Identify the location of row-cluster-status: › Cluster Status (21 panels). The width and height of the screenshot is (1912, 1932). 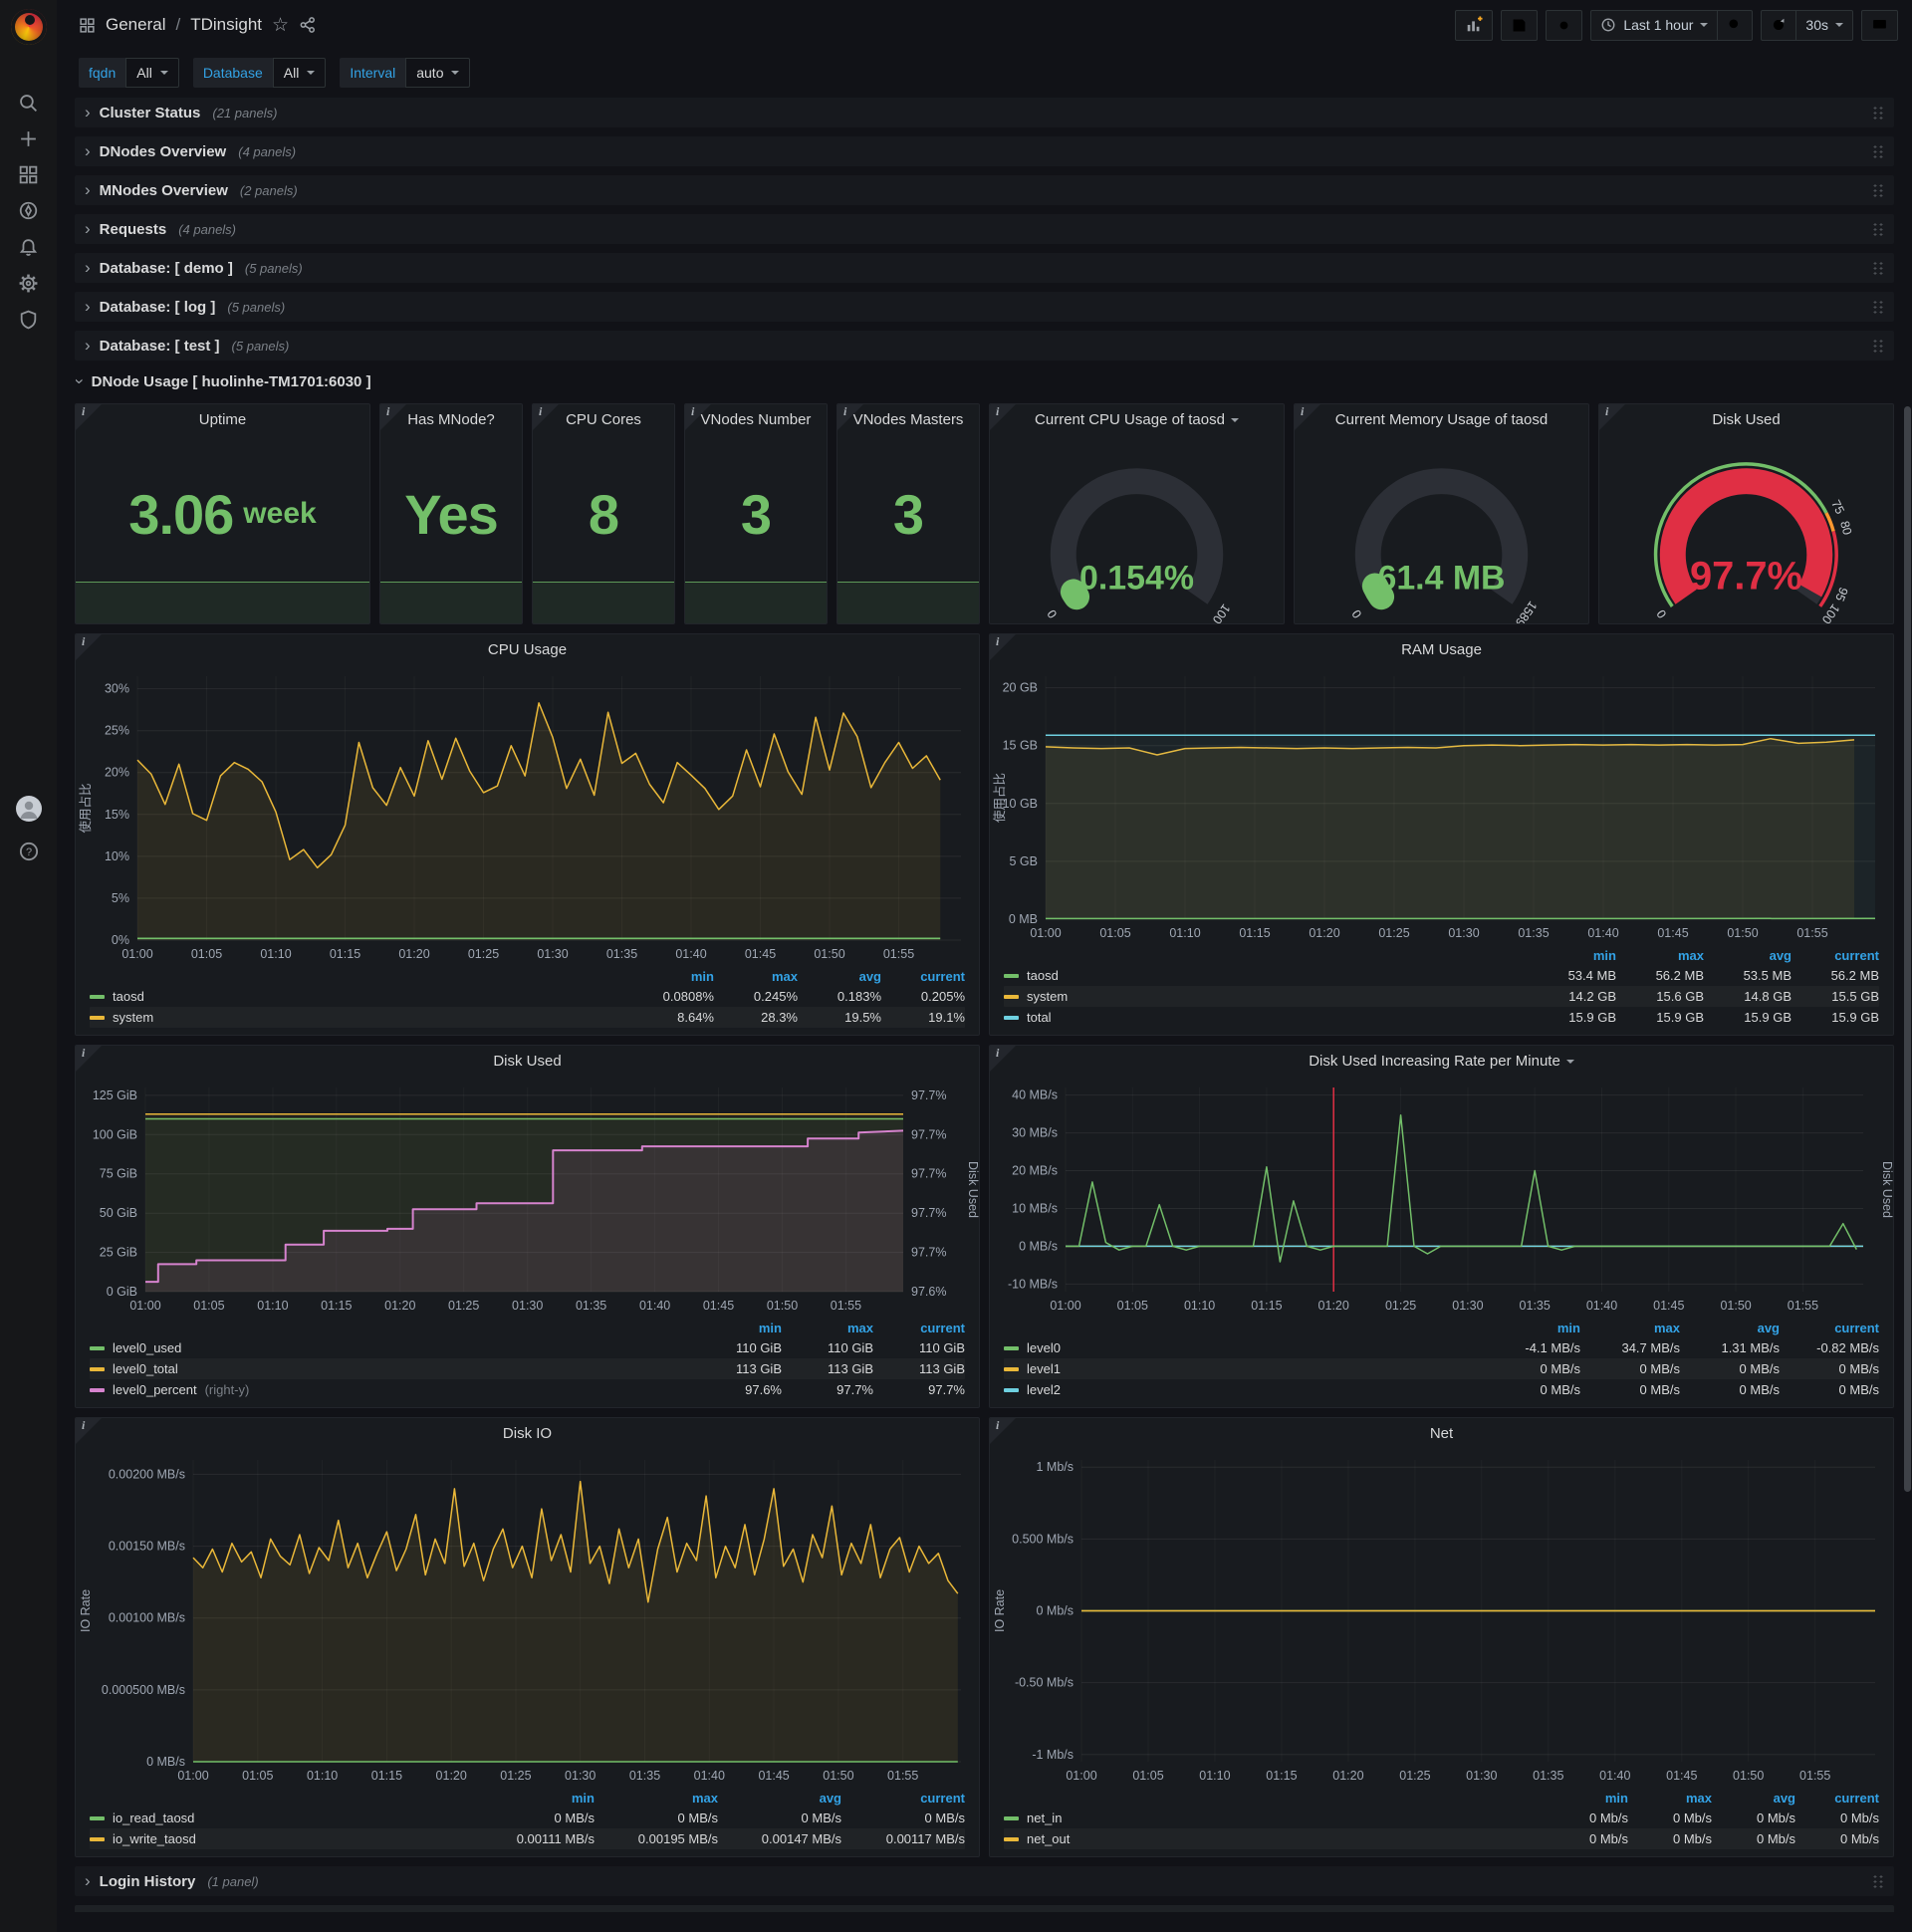
(984, 113).